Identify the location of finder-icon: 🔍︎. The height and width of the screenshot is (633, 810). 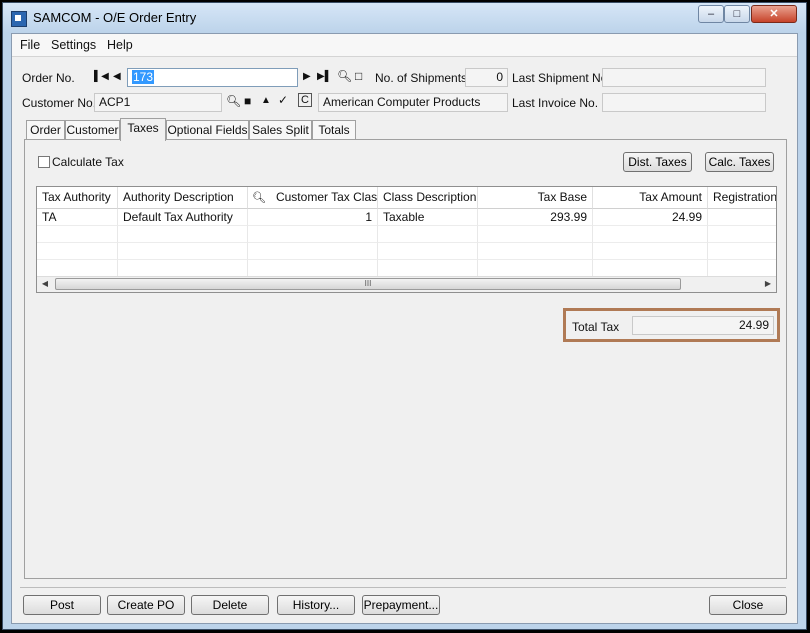
(344, 76).